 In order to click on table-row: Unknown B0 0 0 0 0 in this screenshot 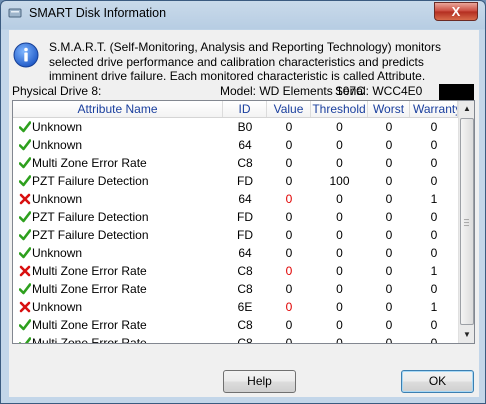, I will do `click(235, 127)`.